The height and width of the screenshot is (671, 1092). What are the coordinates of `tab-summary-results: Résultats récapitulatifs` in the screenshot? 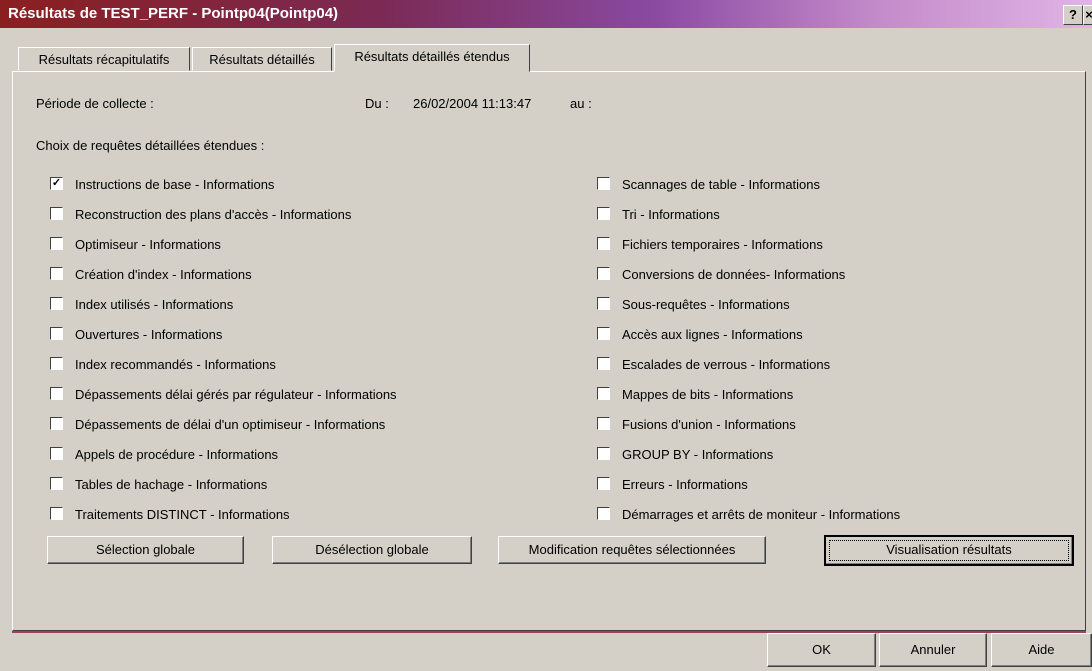 It's located at (104, 59).